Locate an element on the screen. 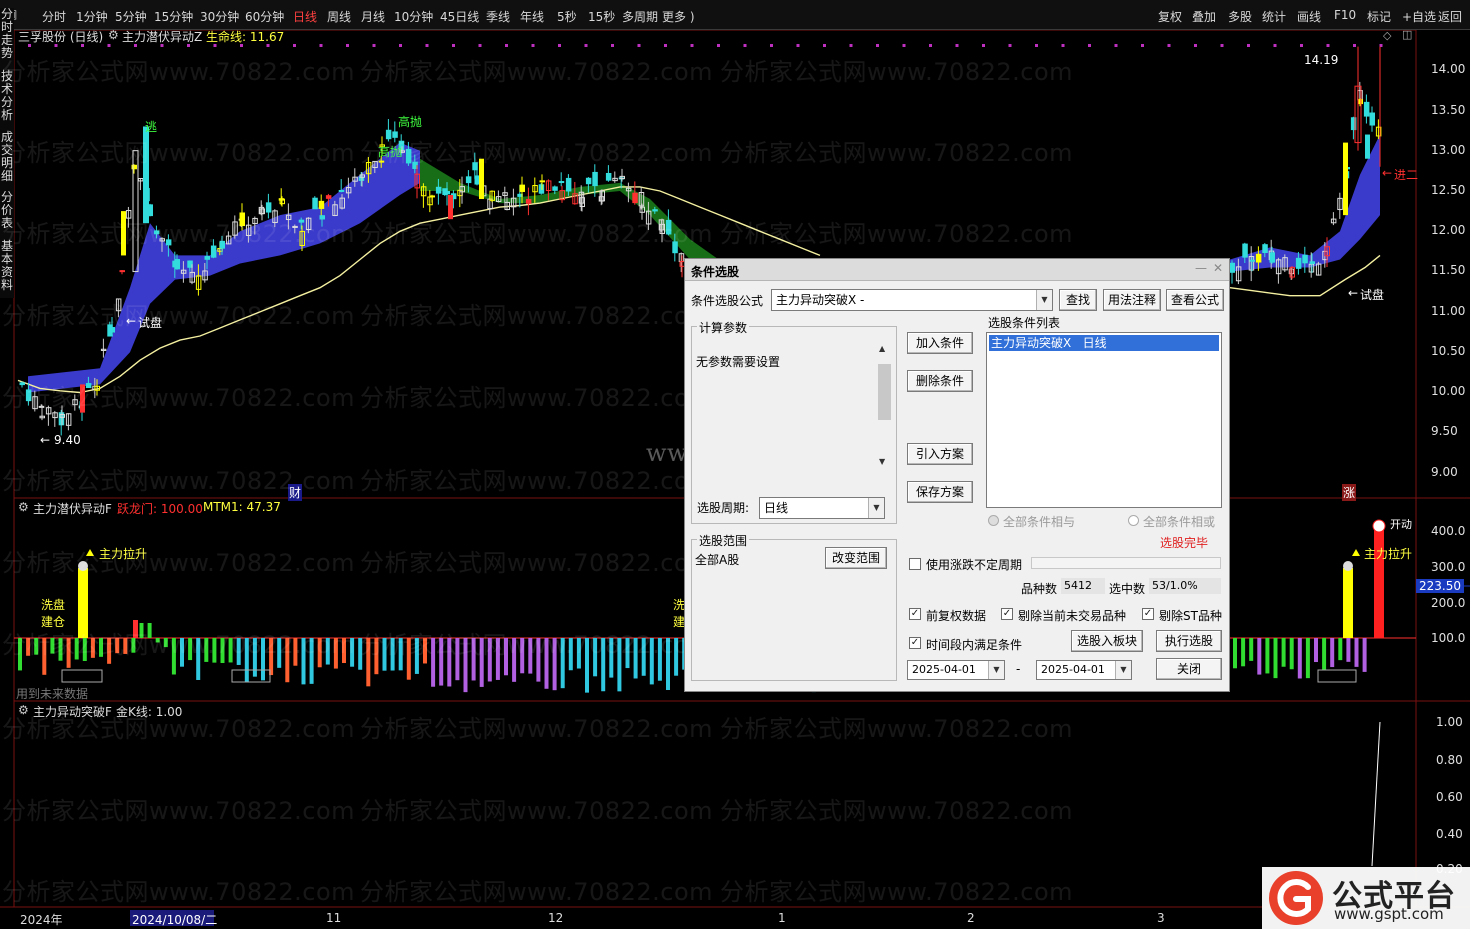 The height and width of the screenshot is (929, 1470). panel-toggle-icon: ◫ is located at coordinates (1407, 34).